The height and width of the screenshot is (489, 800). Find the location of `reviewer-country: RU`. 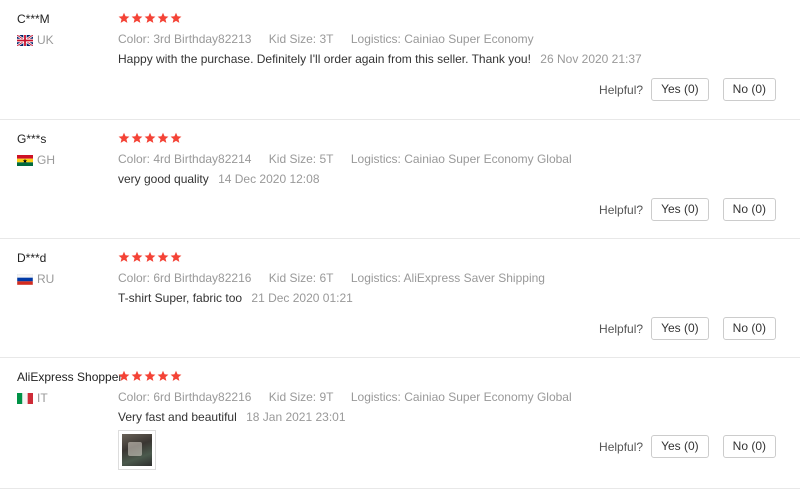

reviewer-country: RU is located at coordinates (35, 279).